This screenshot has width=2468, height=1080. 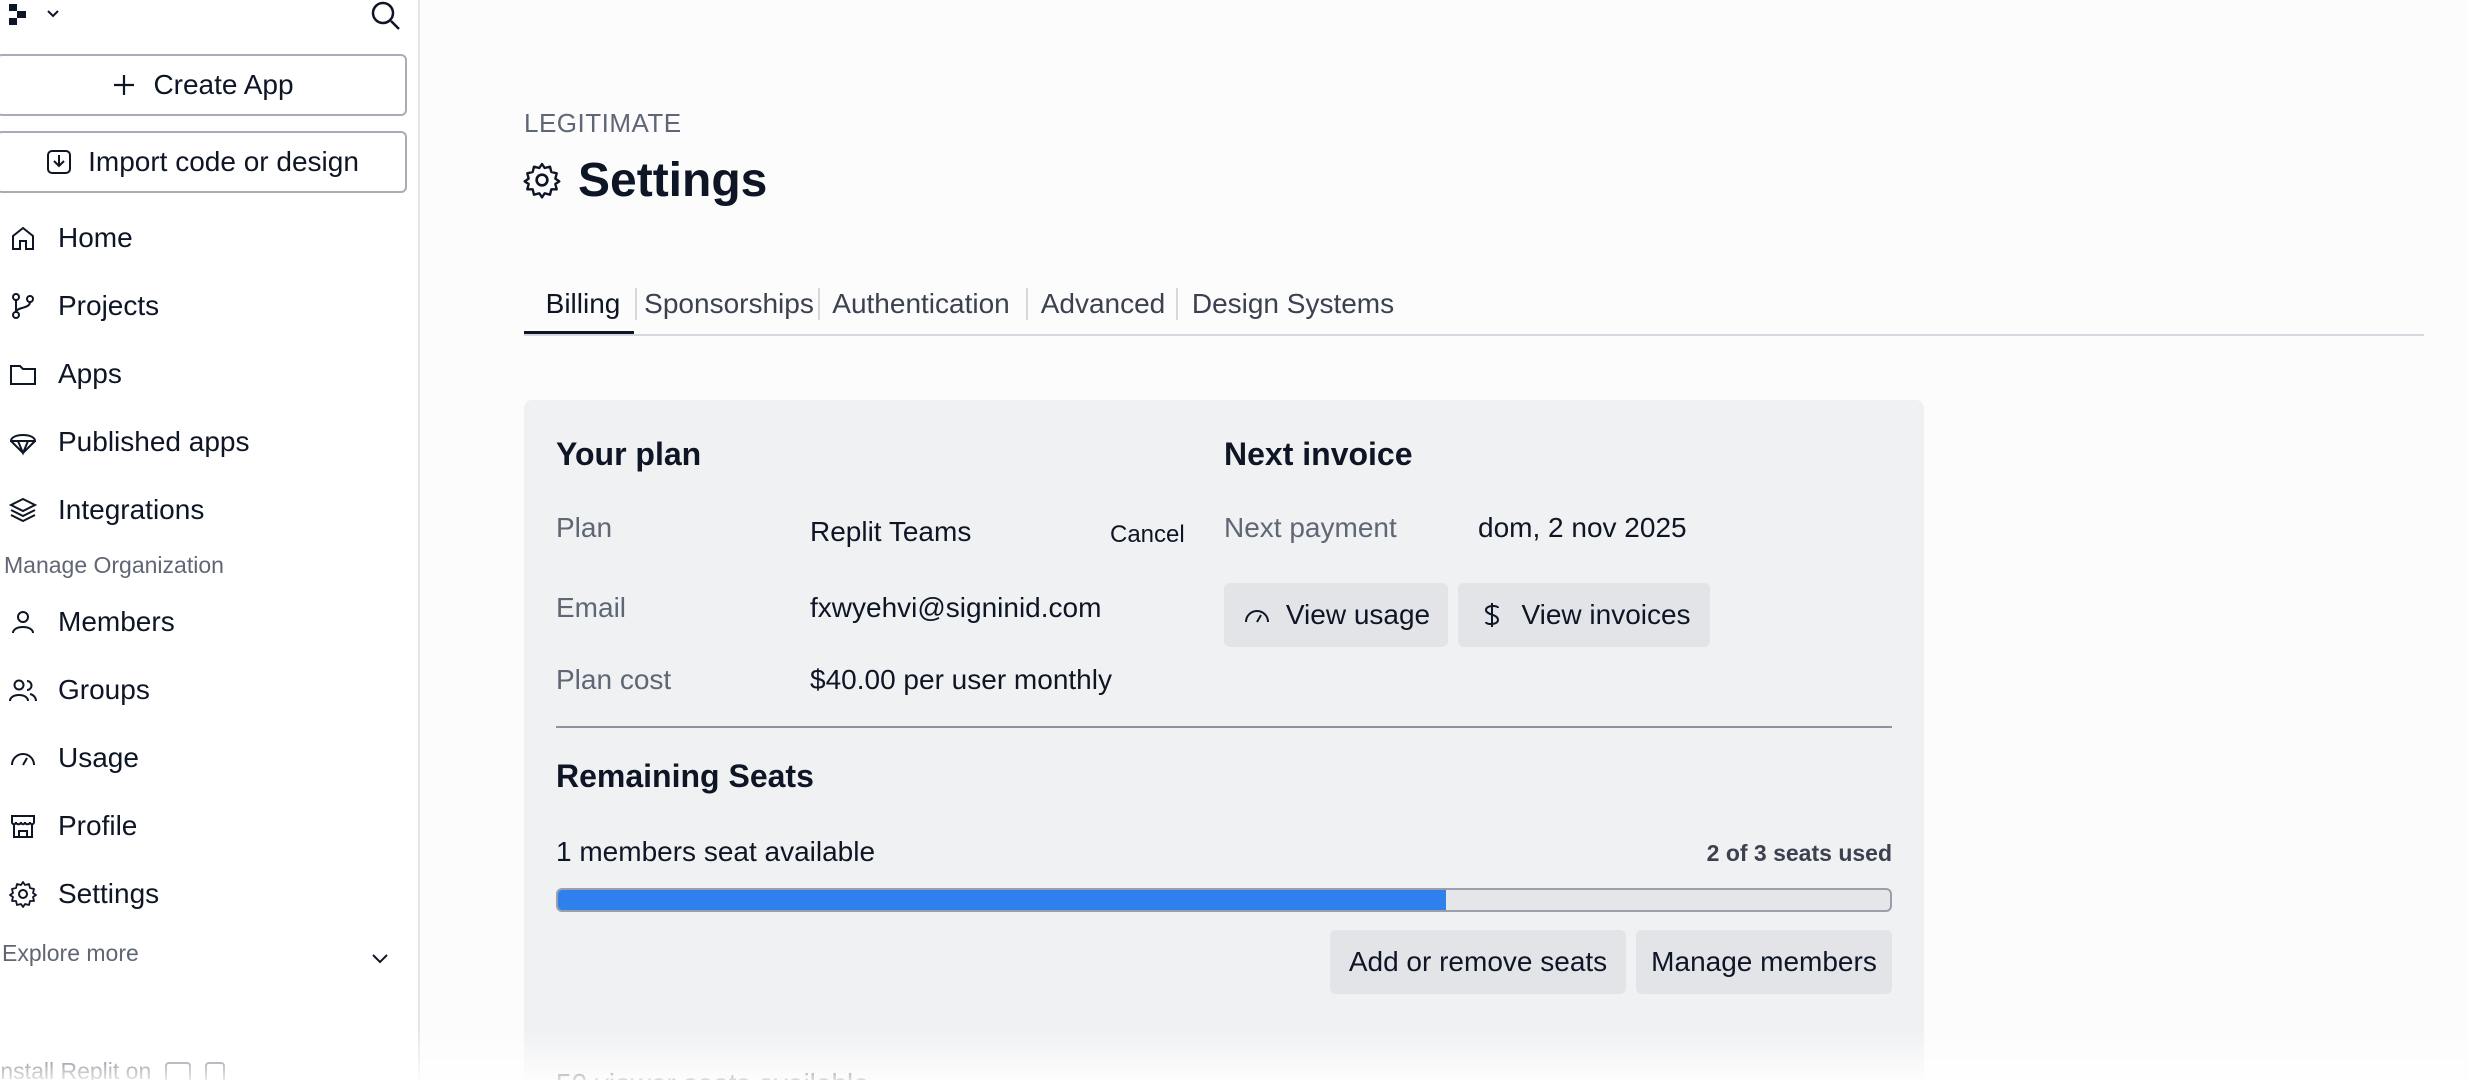 I want to click on view-usage-button: View usage, so click(x=1336, y=615).